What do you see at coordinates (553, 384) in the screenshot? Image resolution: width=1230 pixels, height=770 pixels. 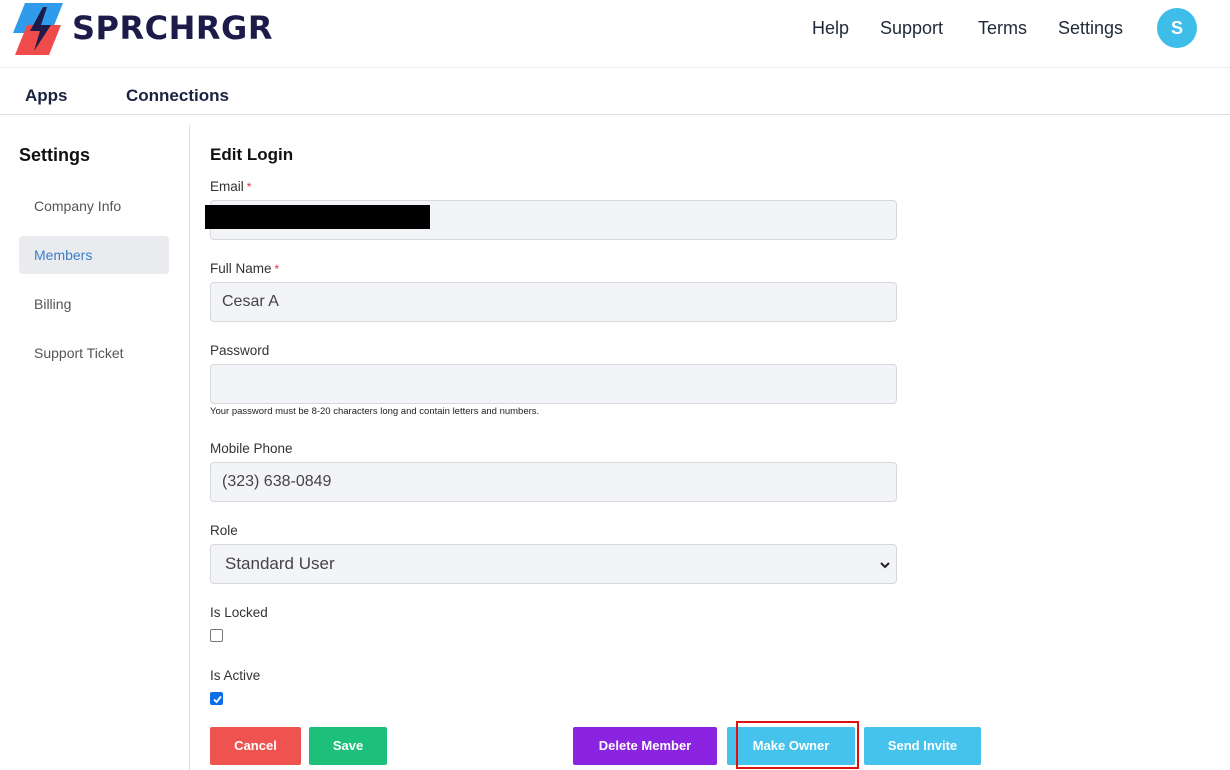 I see `password-field` at bounding box center [553, 384].